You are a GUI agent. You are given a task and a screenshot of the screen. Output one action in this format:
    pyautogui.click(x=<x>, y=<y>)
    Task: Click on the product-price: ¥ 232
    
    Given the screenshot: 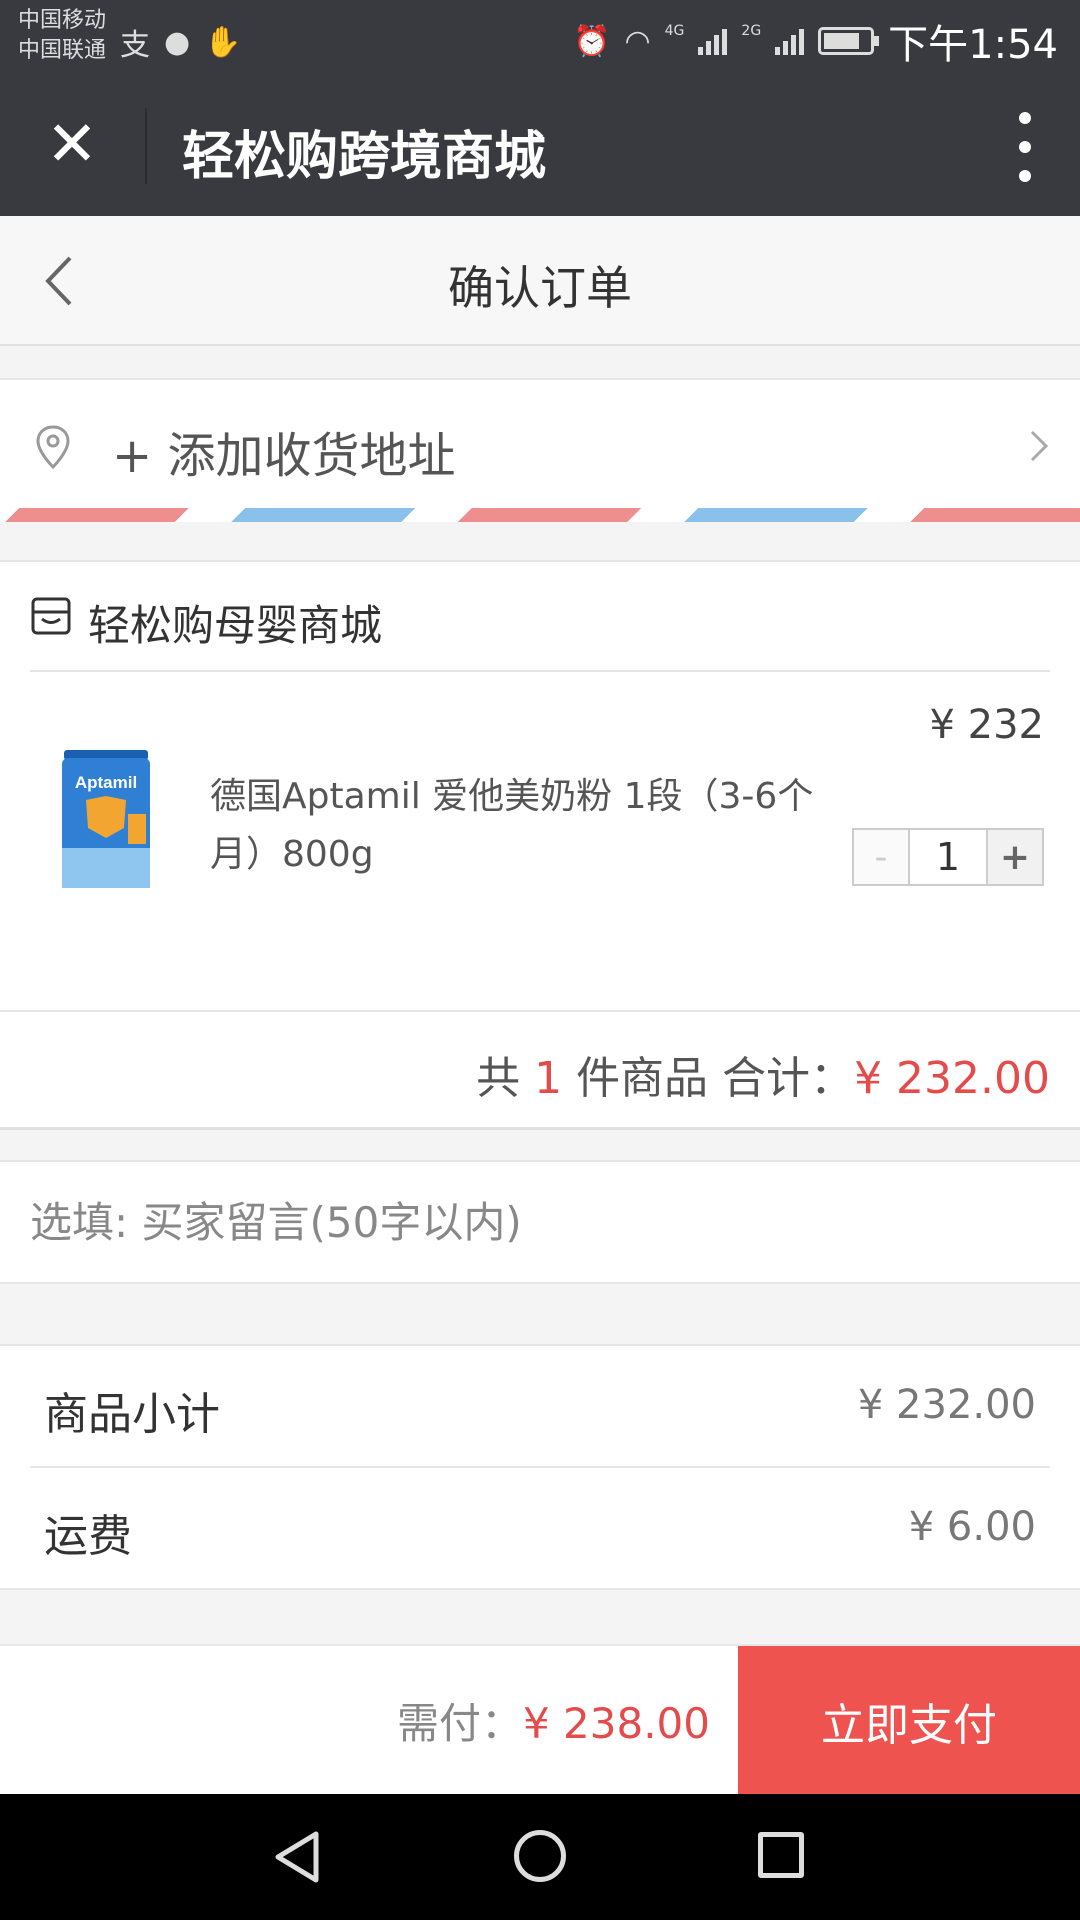 What is the action you would take?
    pyautogui.click(x=986, y=725)
    